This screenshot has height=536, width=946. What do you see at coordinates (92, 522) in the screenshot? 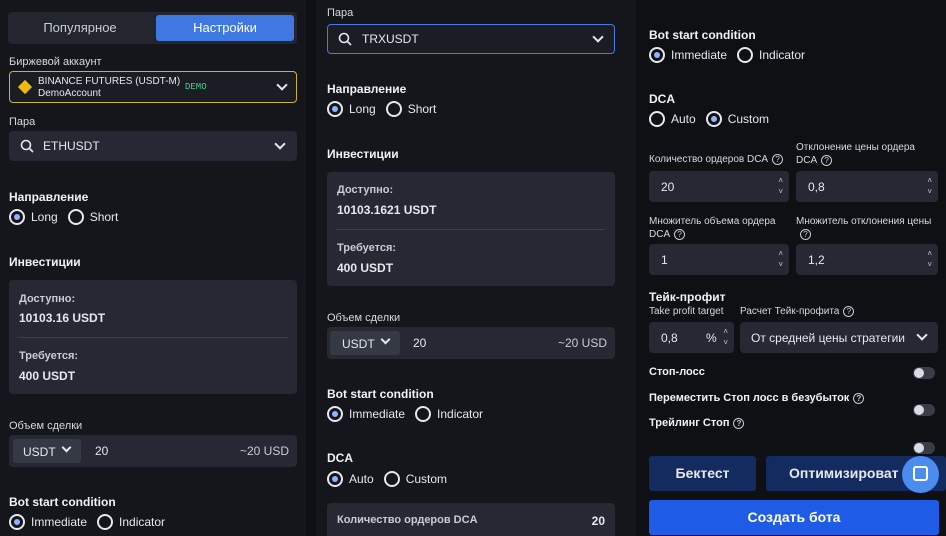
I see `start-condition-radio-group: Immediate Indicator` at bounding box center [92, 522].